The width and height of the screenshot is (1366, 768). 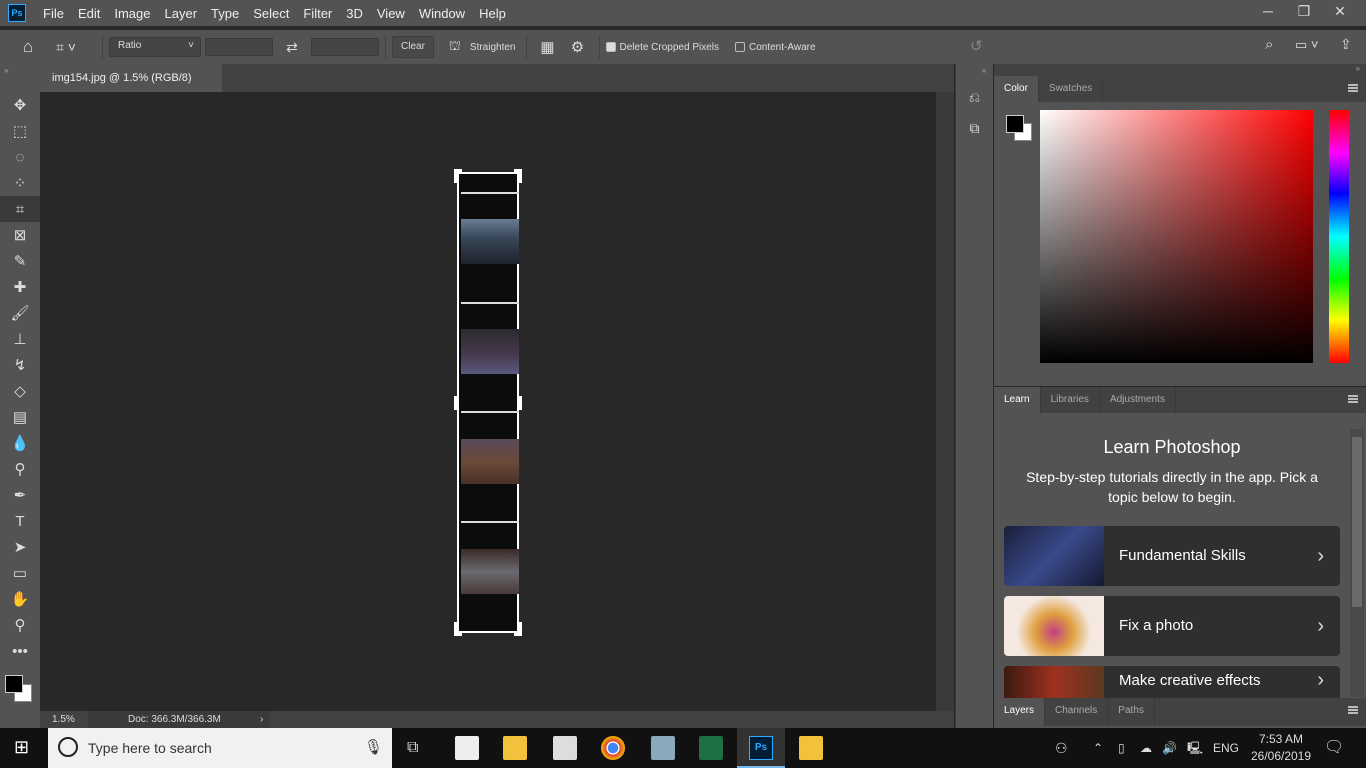 What do you see at coordinates (20, 157) in the screenshot?
I see `lasso-tool-icon: ◌` at bounding box center [20, 157].